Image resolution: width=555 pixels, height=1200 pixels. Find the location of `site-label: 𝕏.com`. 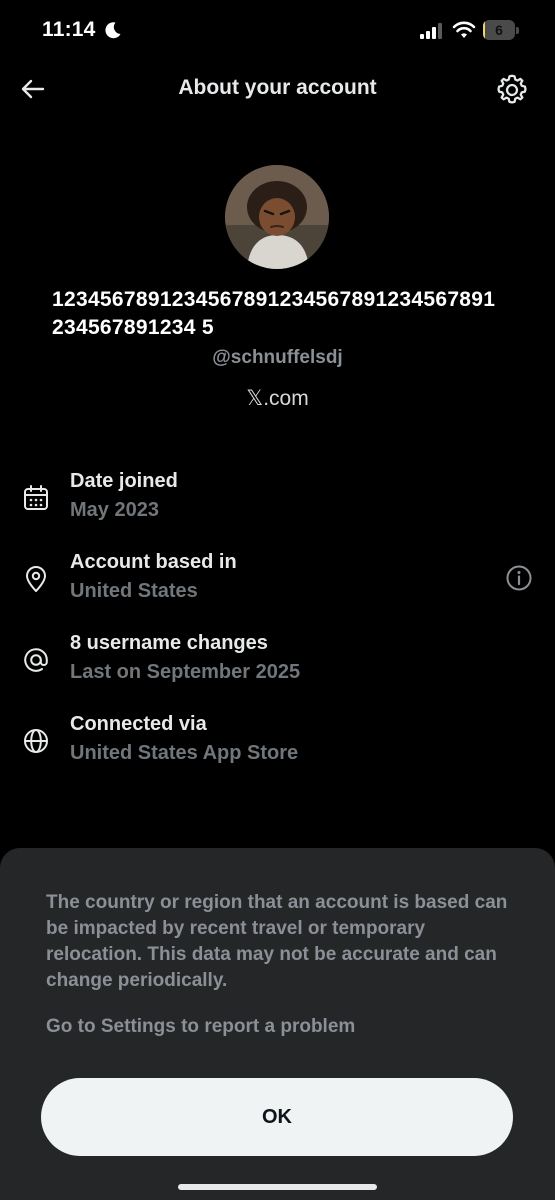

site-label: 𝕏.com is located at coordinates (277, 398).